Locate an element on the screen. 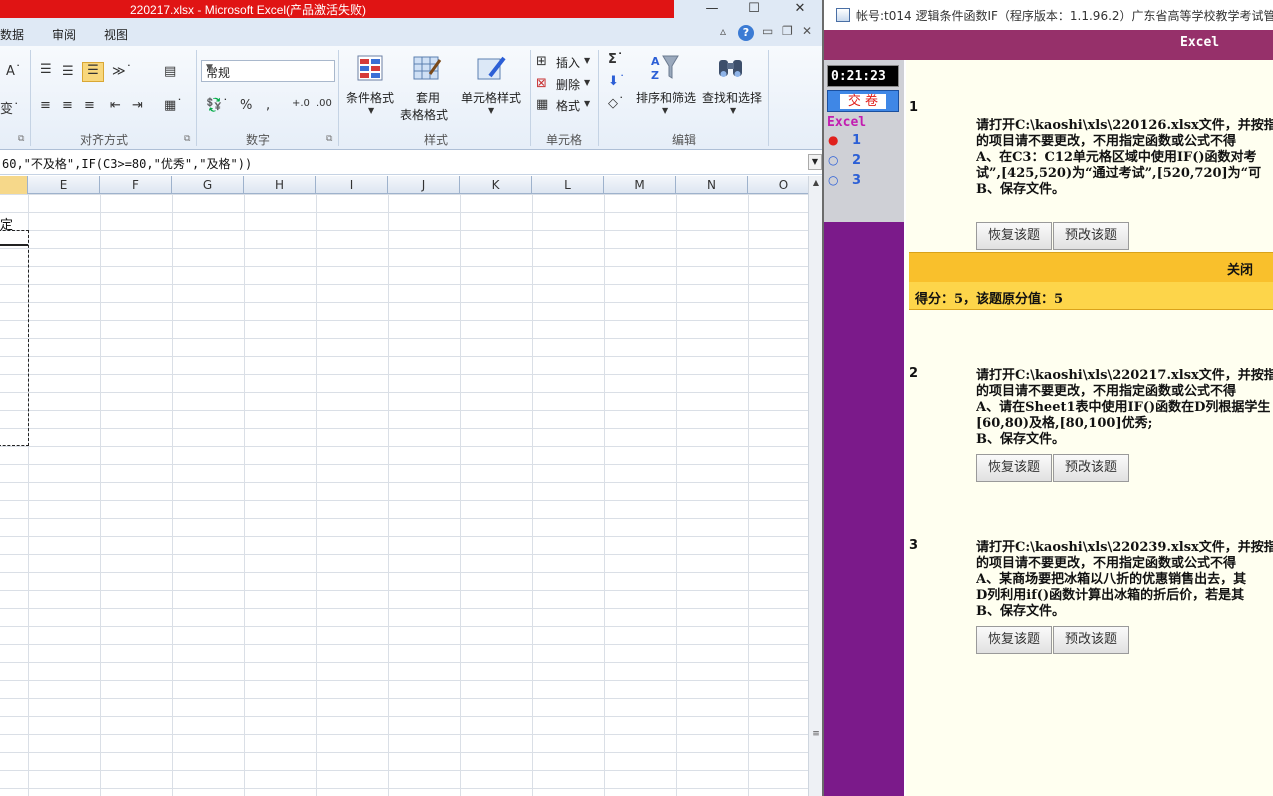 This screenshot has height=796, width=1273. table-format-button: 表格格式 is located at coordinates (424, 114).